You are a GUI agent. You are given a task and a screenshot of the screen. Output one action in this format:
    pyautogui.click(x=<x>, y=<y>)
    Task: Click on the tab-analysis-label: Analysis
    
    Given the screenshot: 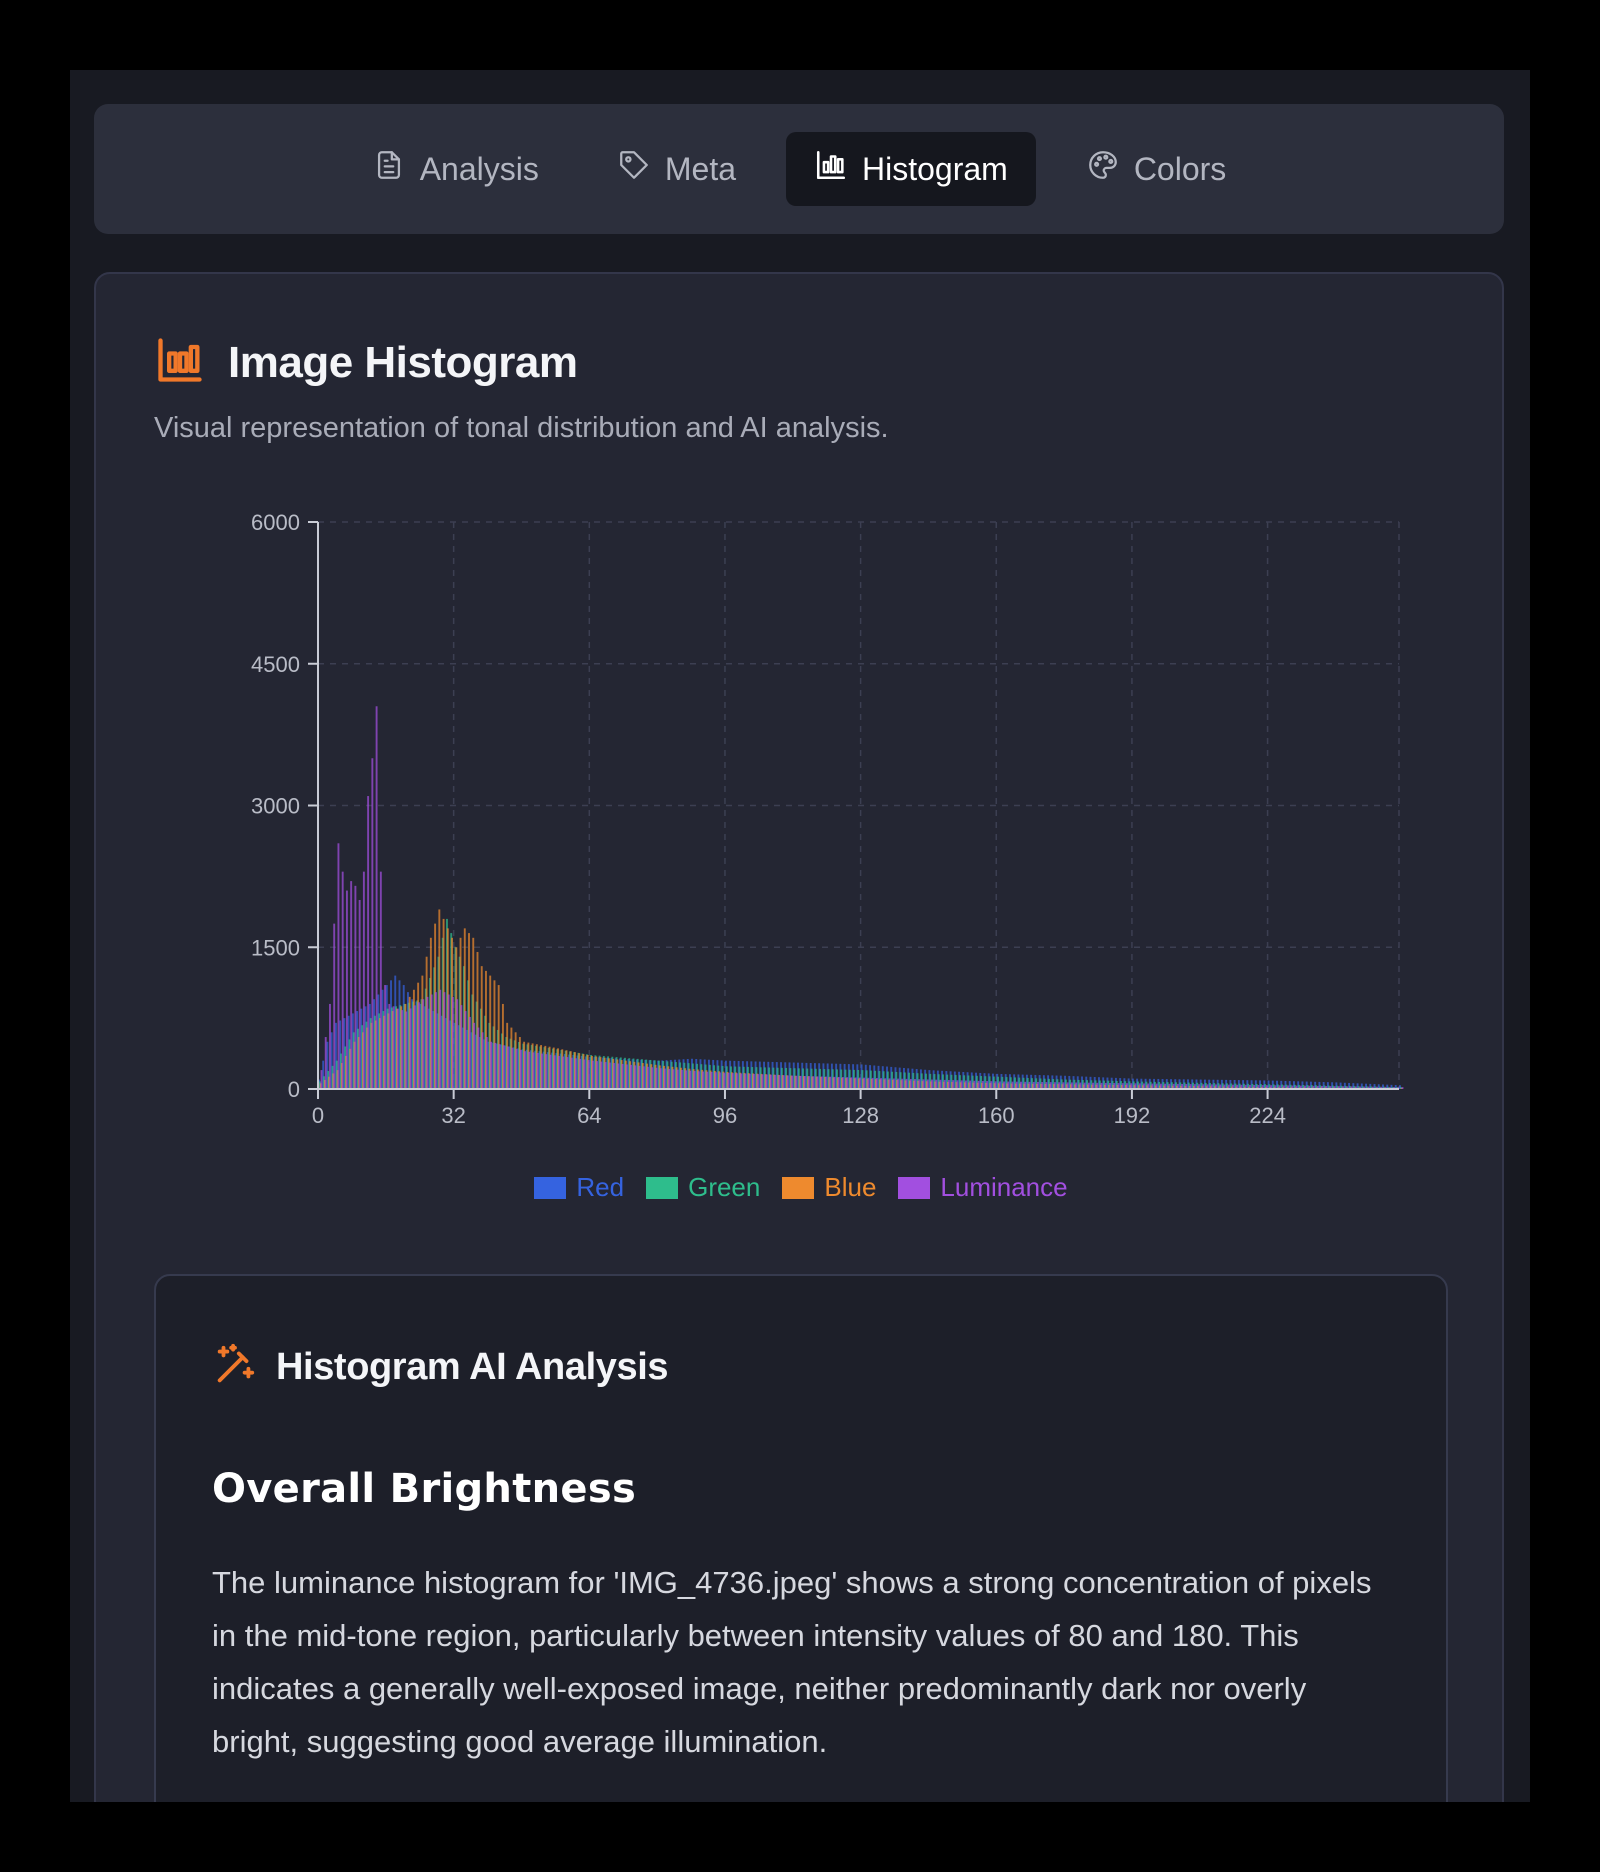 What is the action you would take?
    pyautogui.click(x=479, y=168)
    